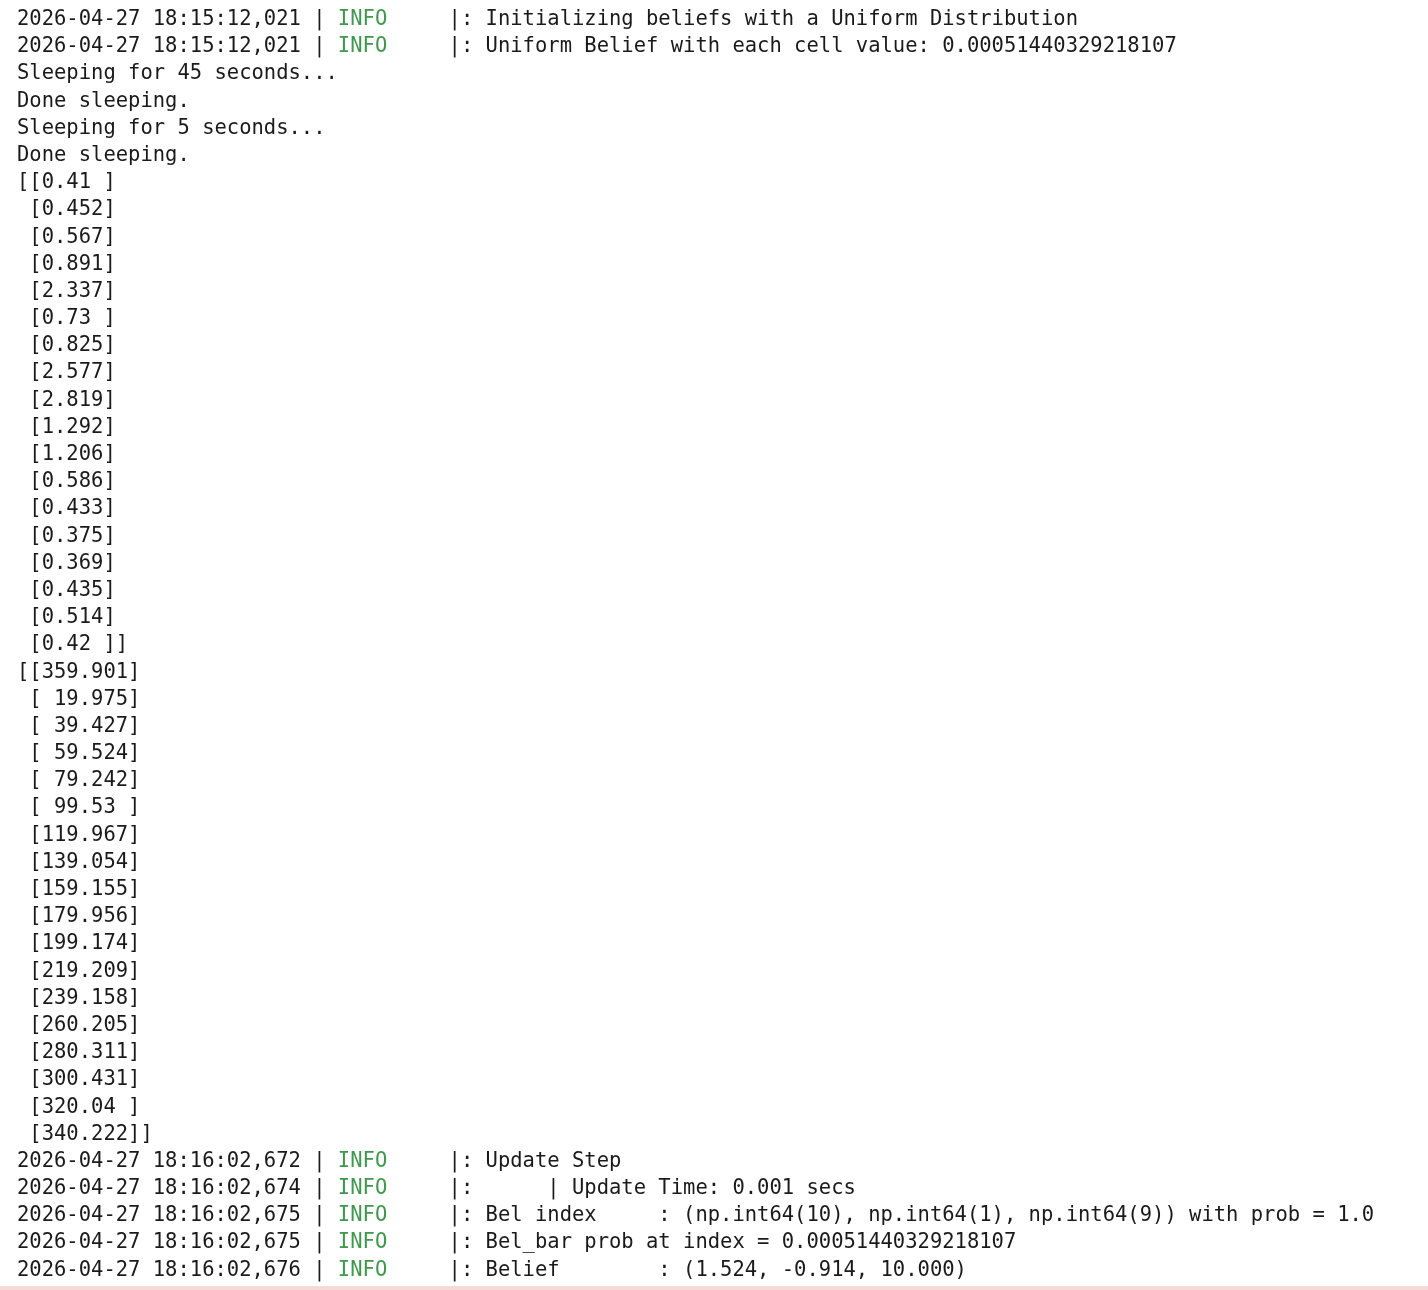 The height and width of the screenshot is (1290, 1428). I want to click on output-line: [0.433], so click(72, 508).